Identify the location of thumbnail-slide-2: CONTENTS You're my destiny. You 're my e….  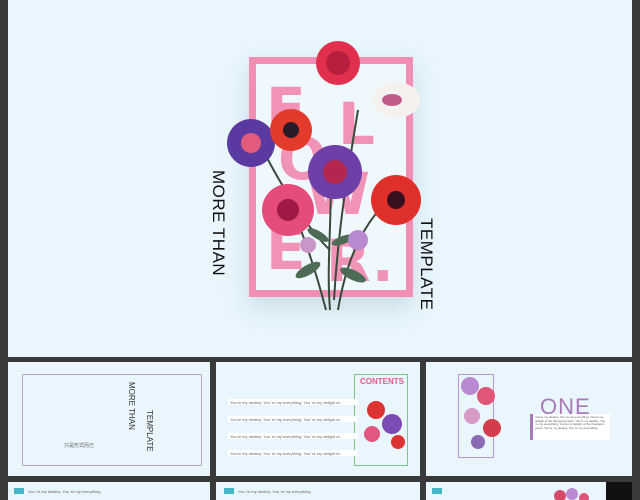
(318, 419).